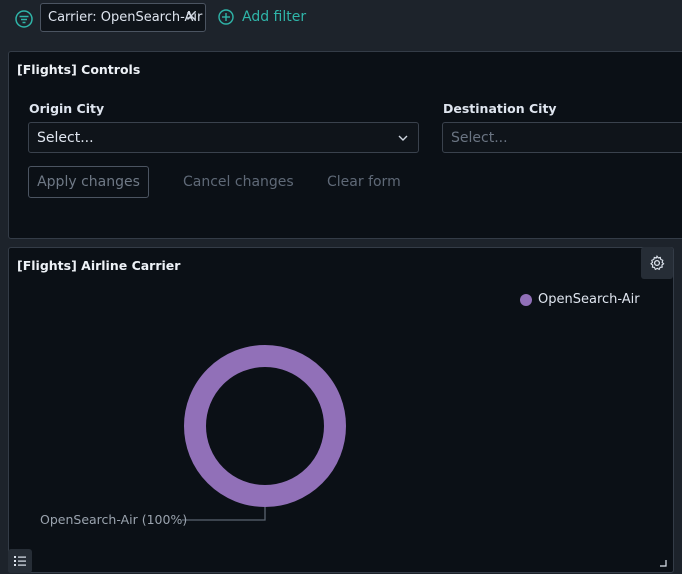 The height and width of the screenshot is (574, 682). Describe the element at coordinates (114, 519) in the screenshot. I see `slice-label: OpenSearch-Air (100%)` at that location.